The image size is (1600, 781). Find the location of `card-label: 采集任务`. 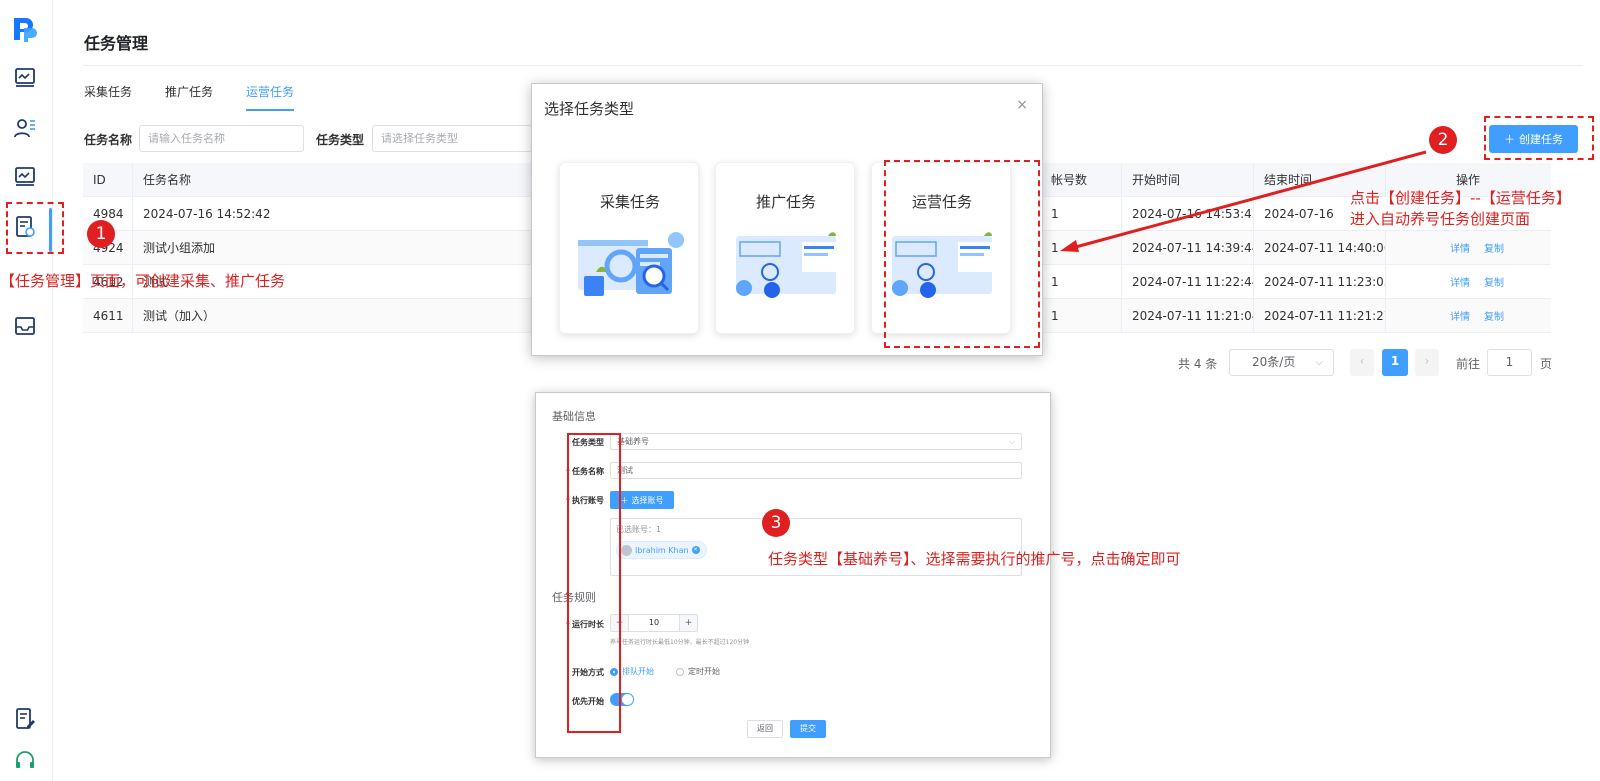

card-label: 采集任务 is located at coordinates (629, 202).